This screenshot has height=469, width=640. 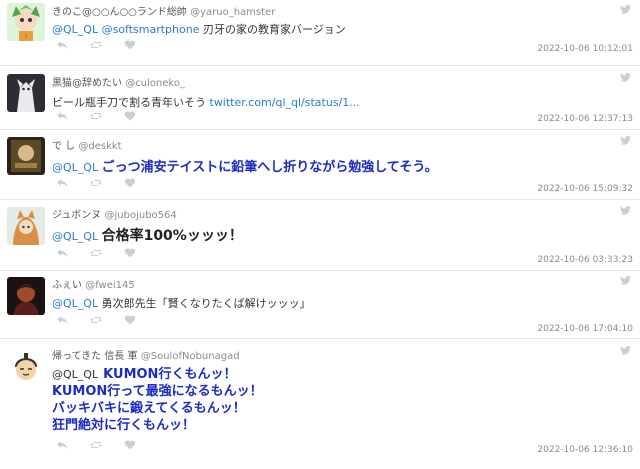 I want to click on tweet-text: @QL_QL @softsmartphone 刃牙の家の教育家バージョン, so click(x=199, y=29).